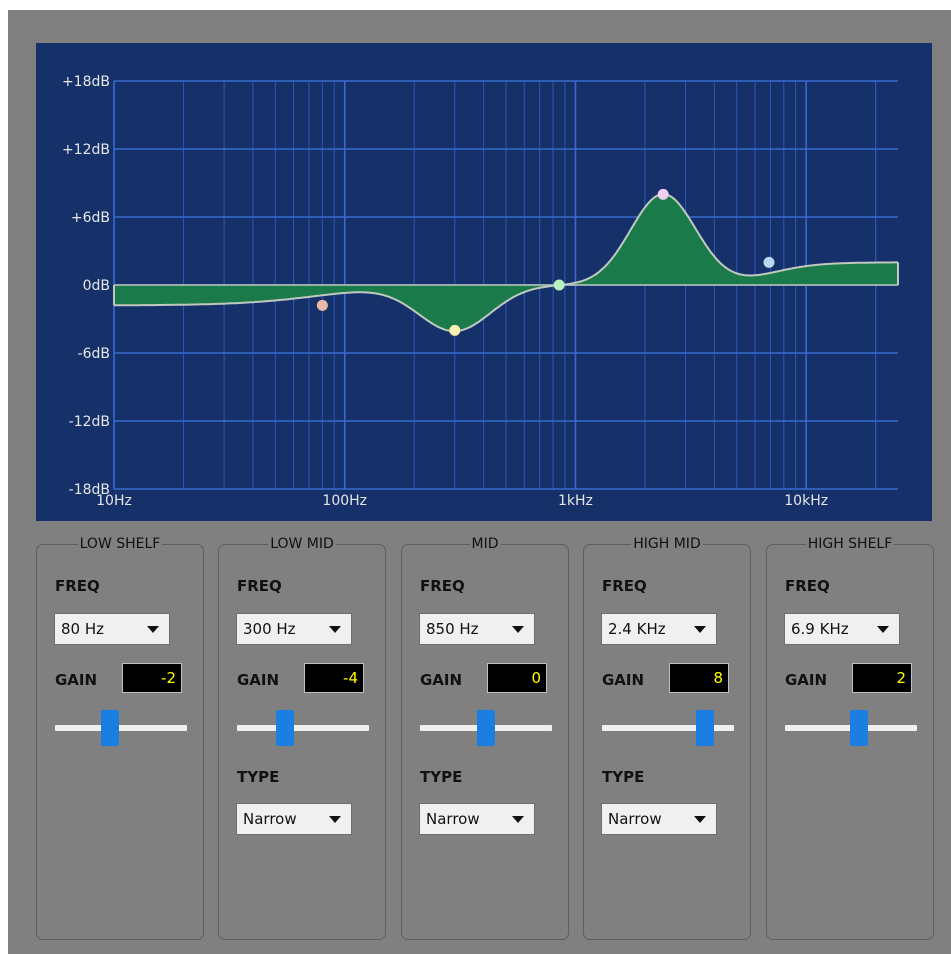 The width and height of the screenshot is (951, 954). Describe the element at coordinates (96, 286) in the screenshot. I see `y-tick-label: 0dB` at that location.